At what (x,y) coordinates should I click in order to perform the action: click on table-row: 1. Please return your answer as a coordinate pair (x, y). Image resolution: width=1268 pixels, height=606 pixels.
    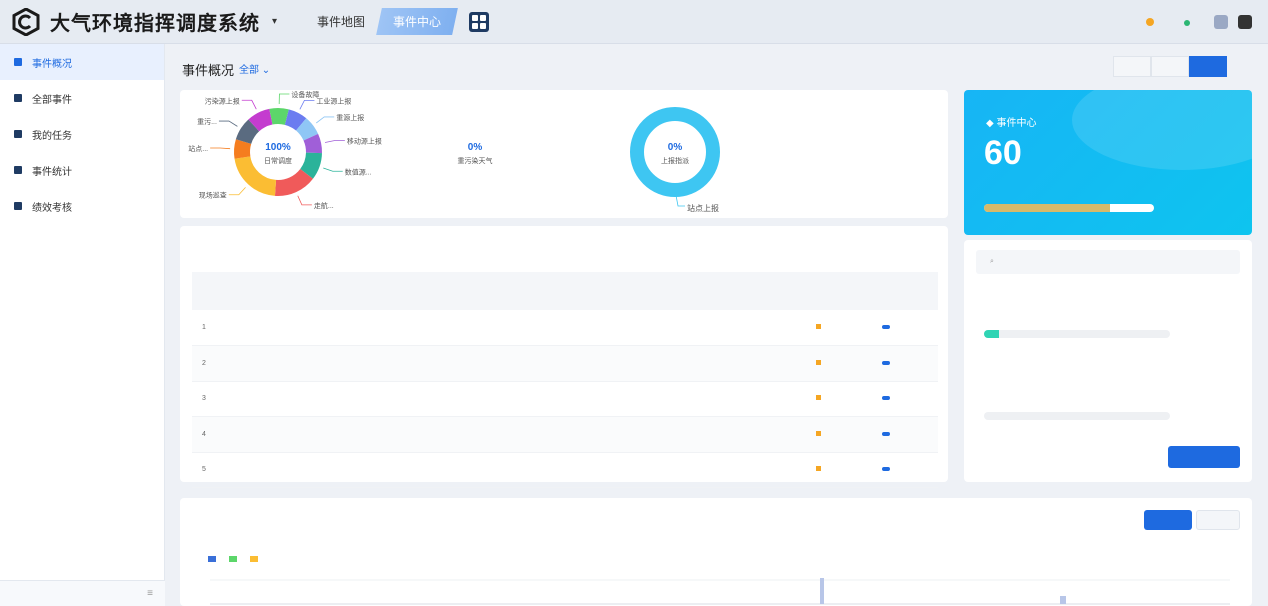
    Looking at the image, I should click on (565, 328).